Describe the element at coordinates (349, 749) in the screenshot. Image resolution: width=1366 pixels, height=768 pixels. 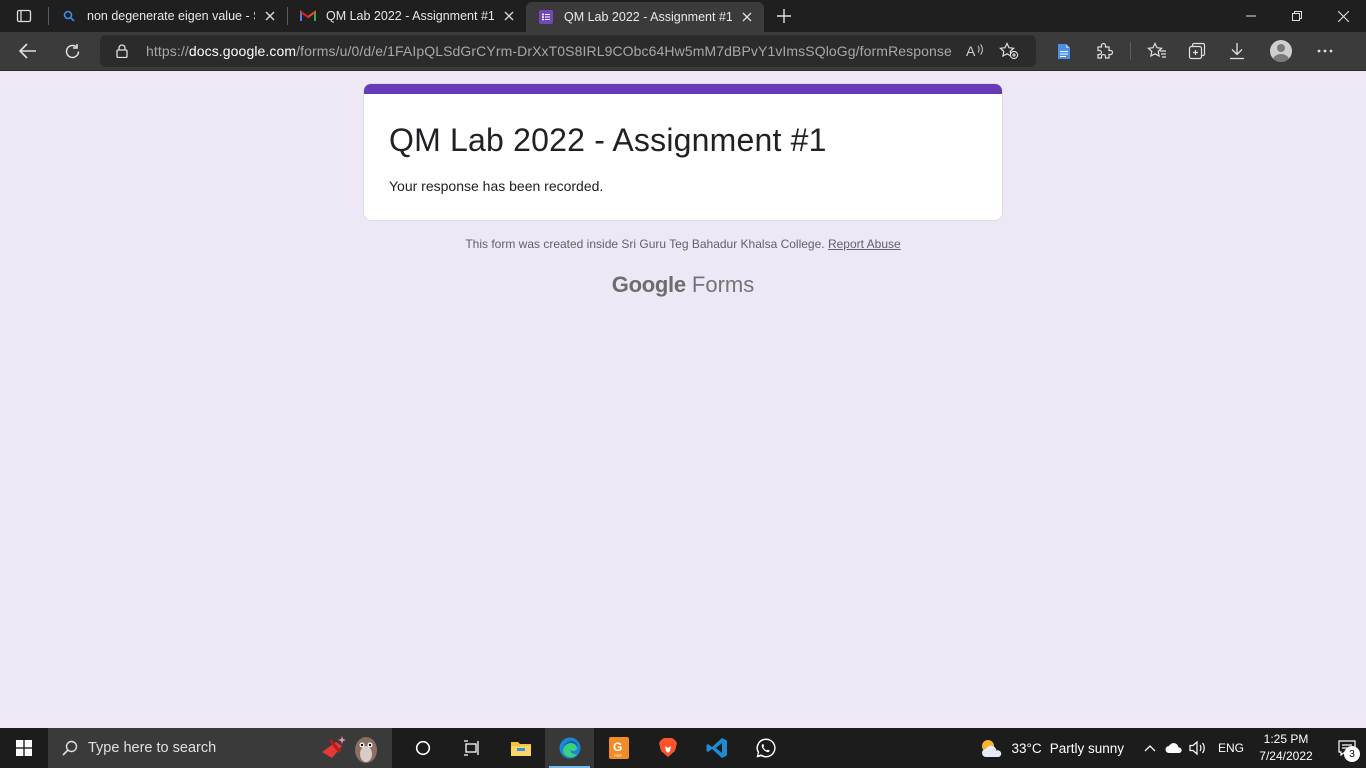
I see `search-highlight-illustration-icon` at that location.